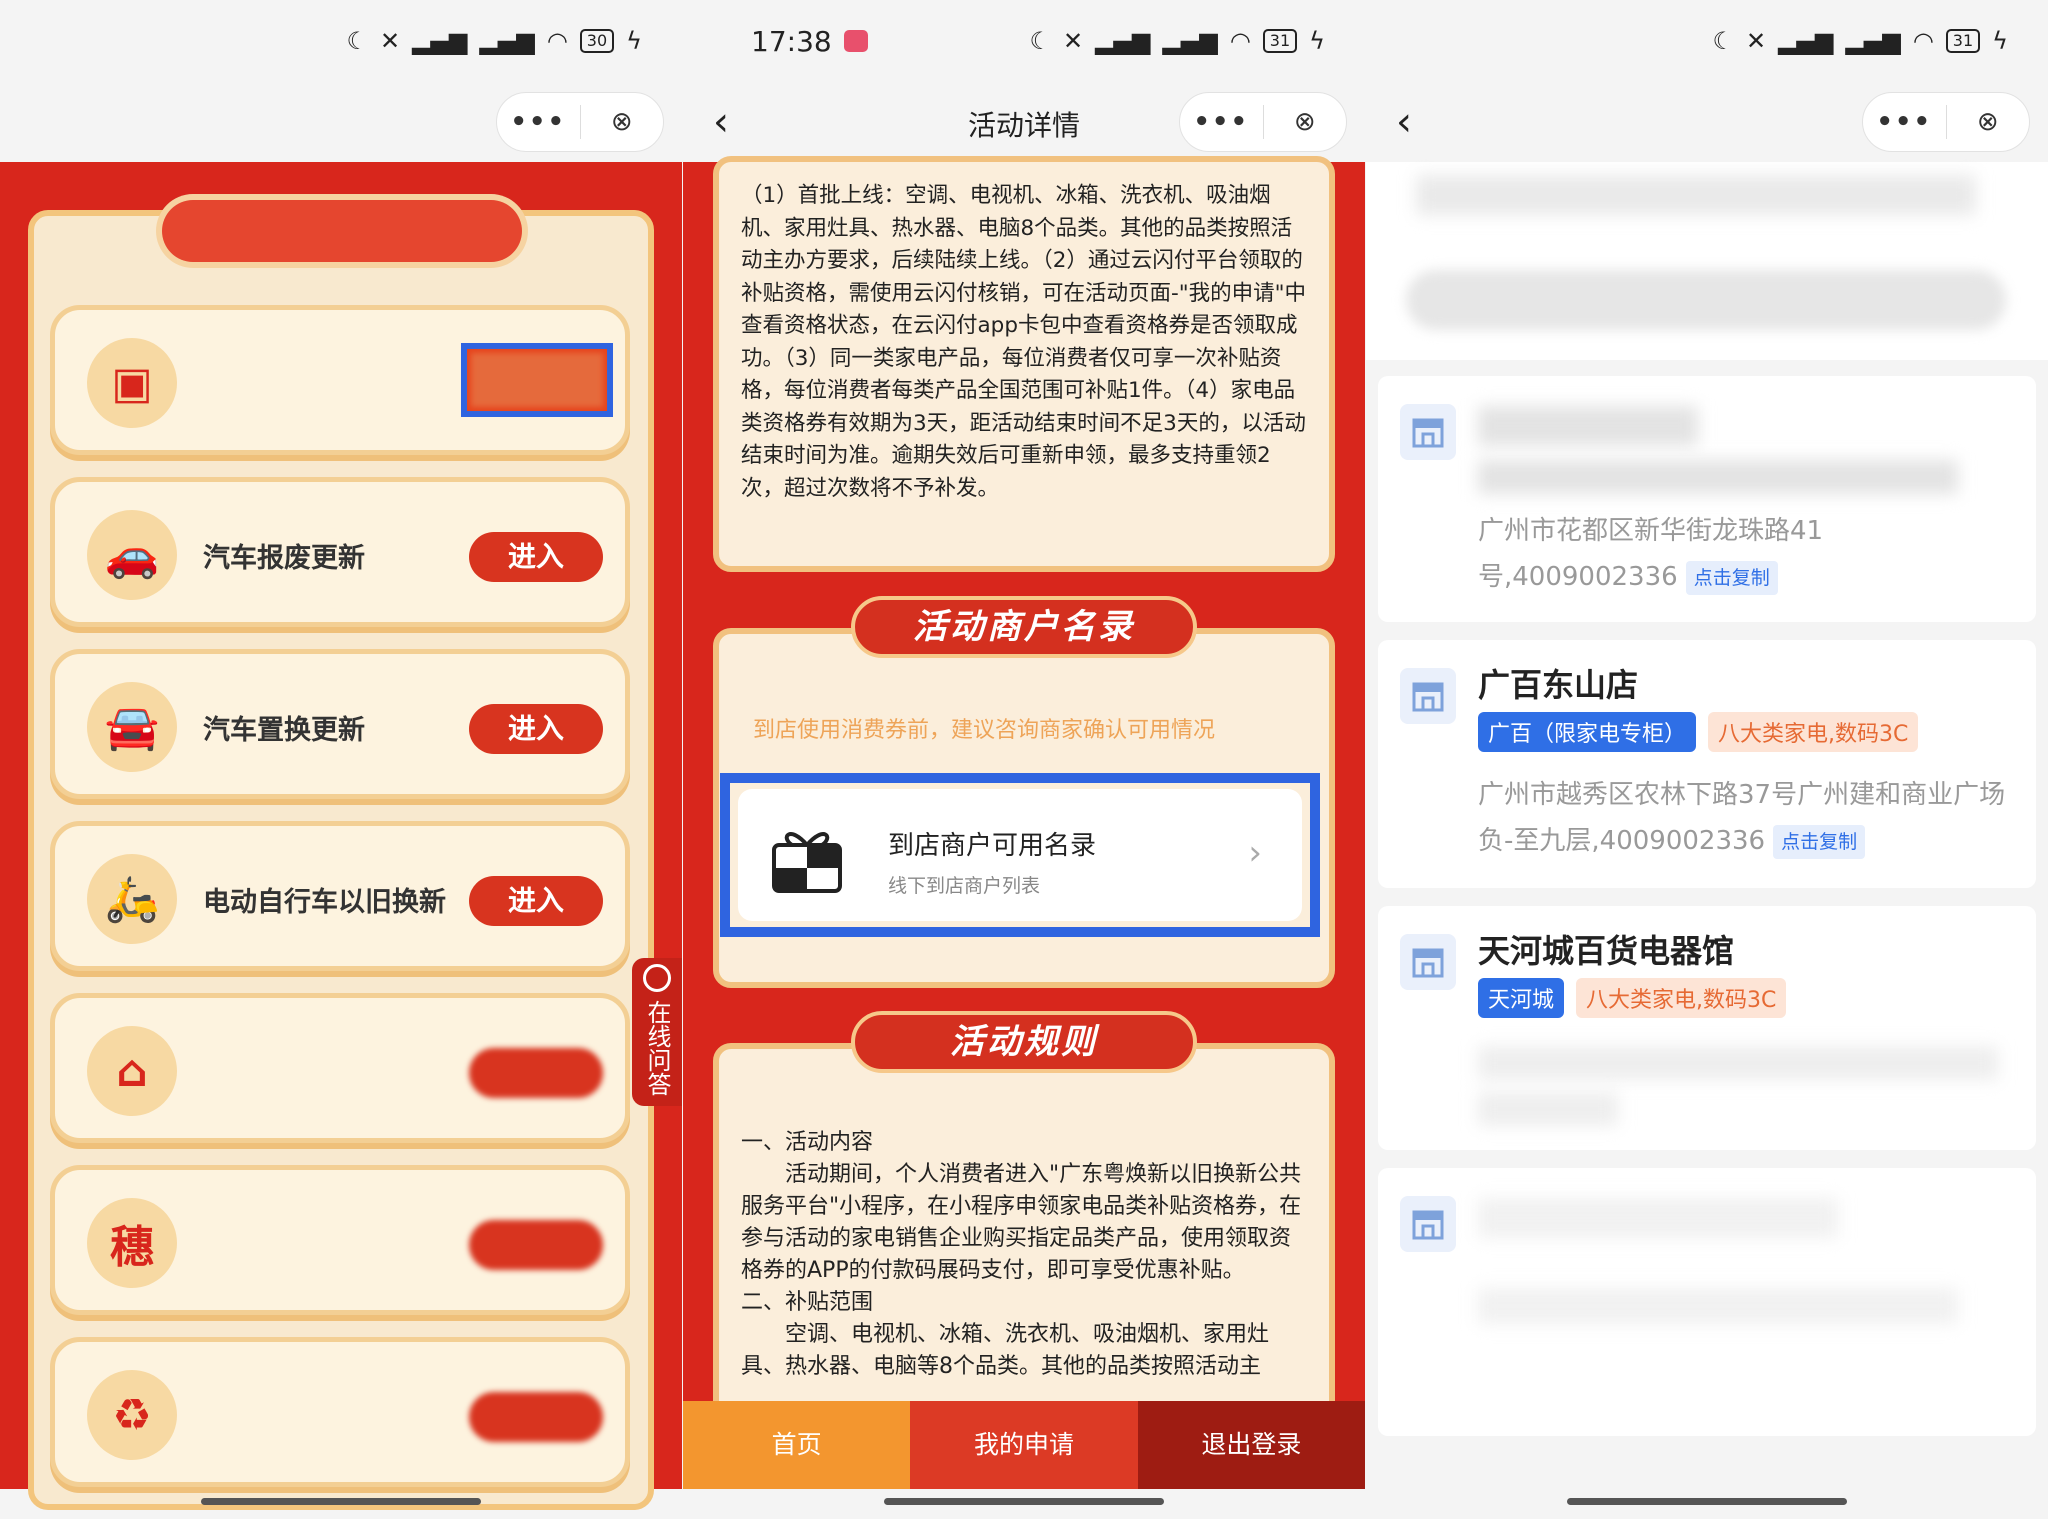 The image size is (2048, 1519). What do you see at coordinates (1040, 41) in the screenshot?
I see `moon-icon: ☾` at bounding box center [1040, 41].